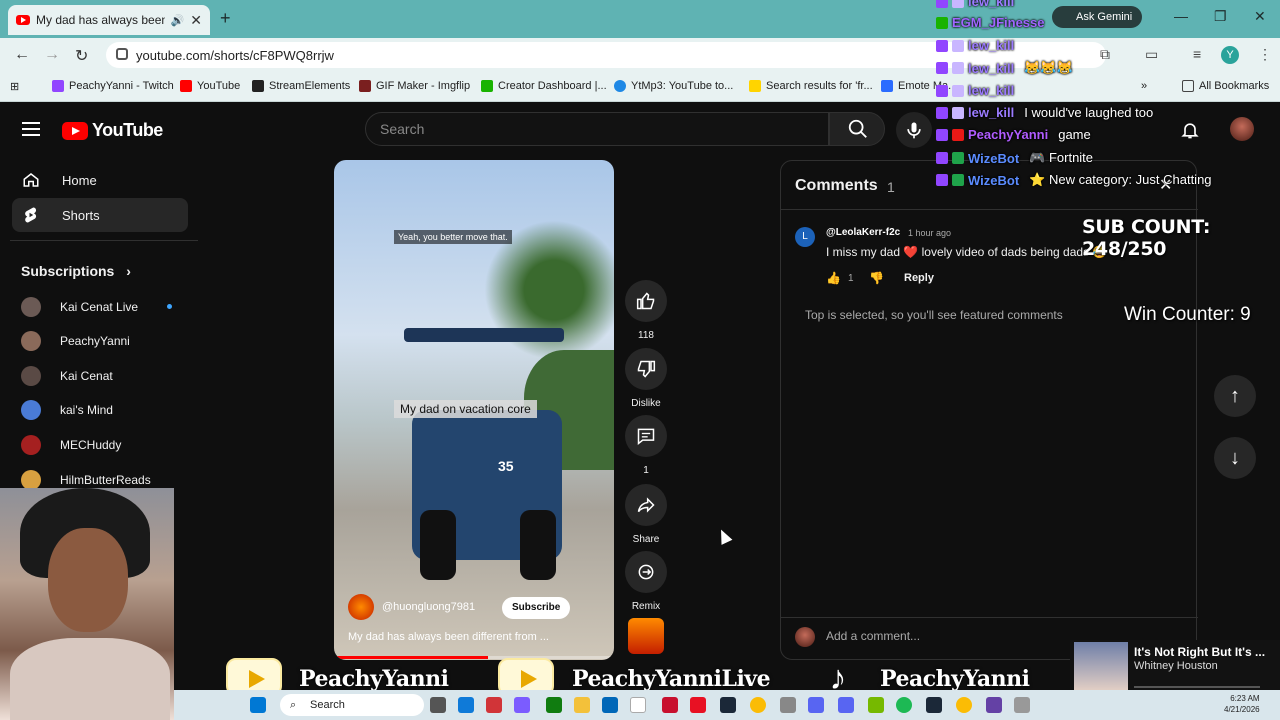  What do you see at coordinates (466, 705) in the screenshot?
I see `edge-icon` at bounding box center [466, 705].